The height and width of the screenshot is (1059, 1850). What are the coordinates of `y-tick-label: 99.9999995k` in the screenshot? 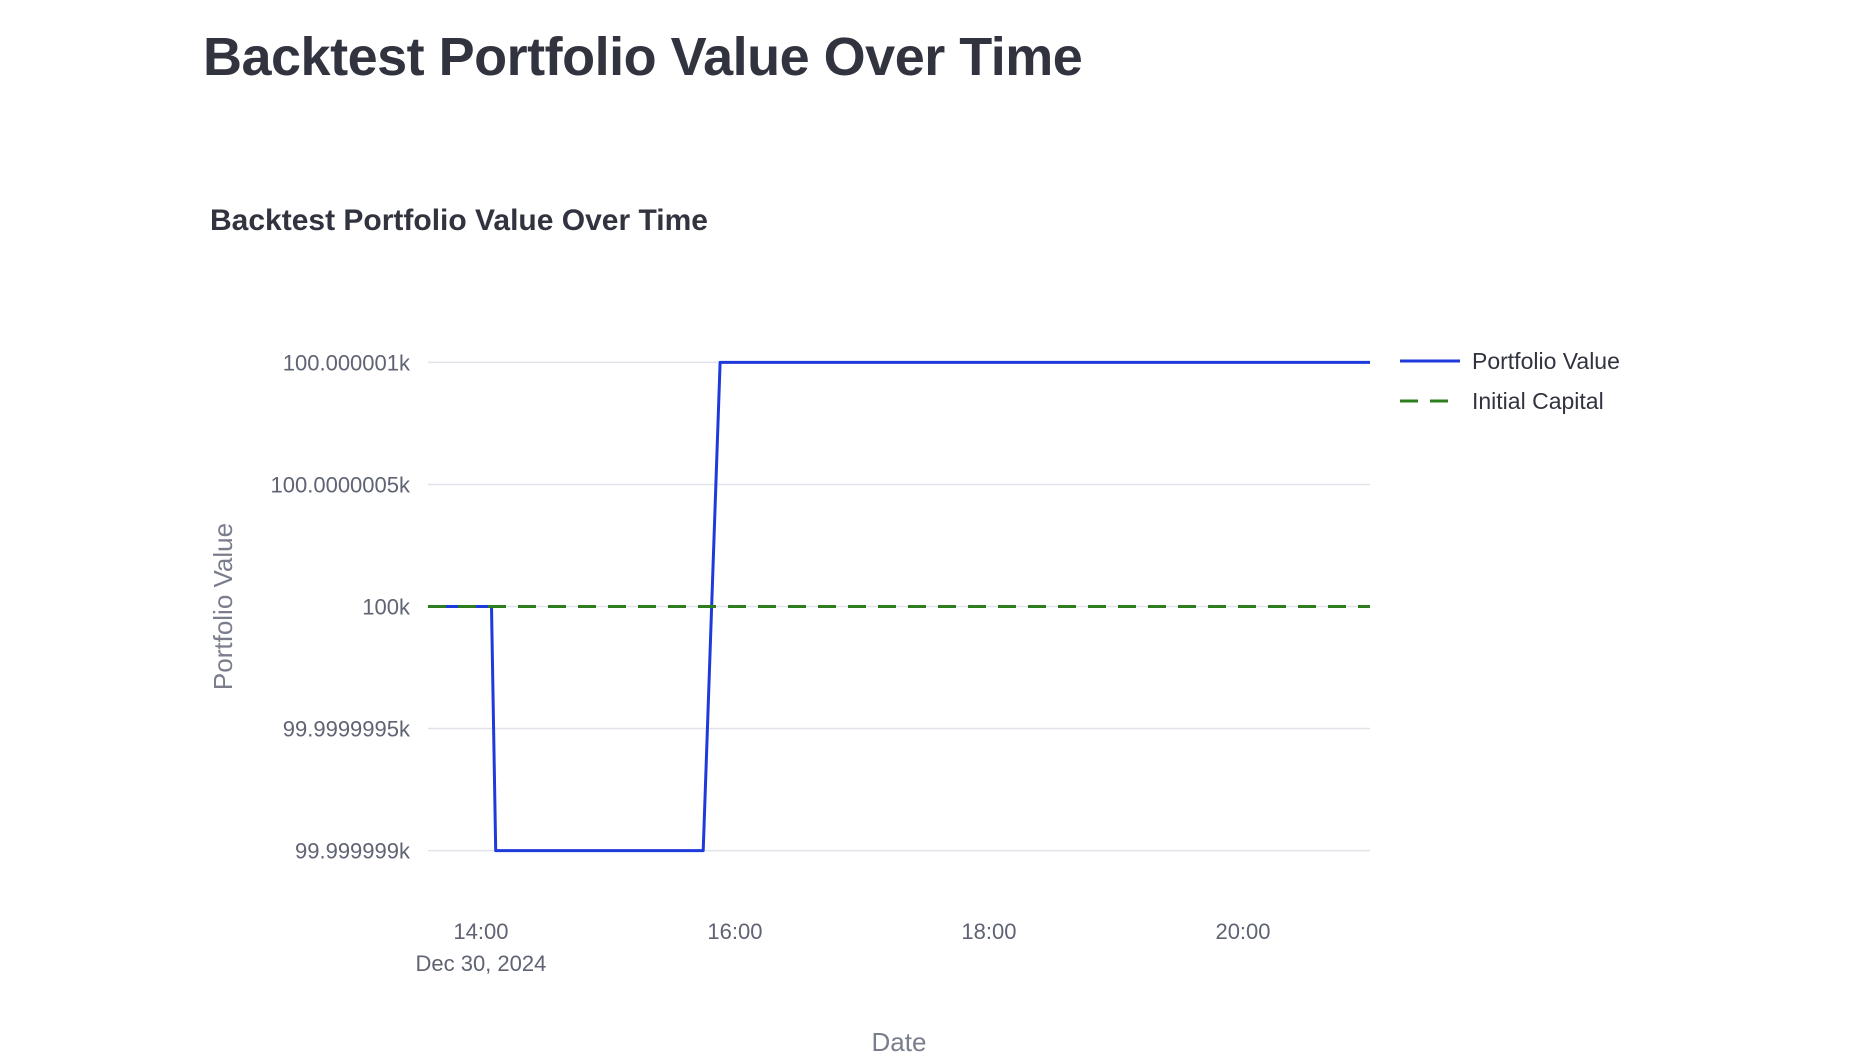 It's located at (347, 729).